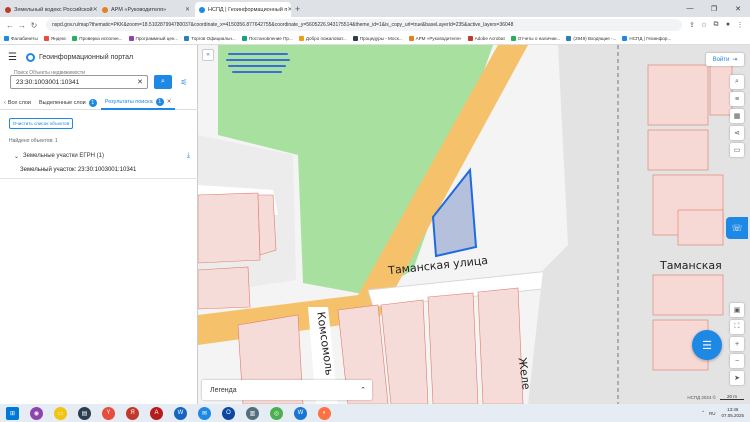 The height and width of the screenshot is (422, 750). Describe the element at coordinates (102, 156) in the screenshot. I see `result-group: ⌄ Земельные участки ЕГРН (1) ⤓` at that location.